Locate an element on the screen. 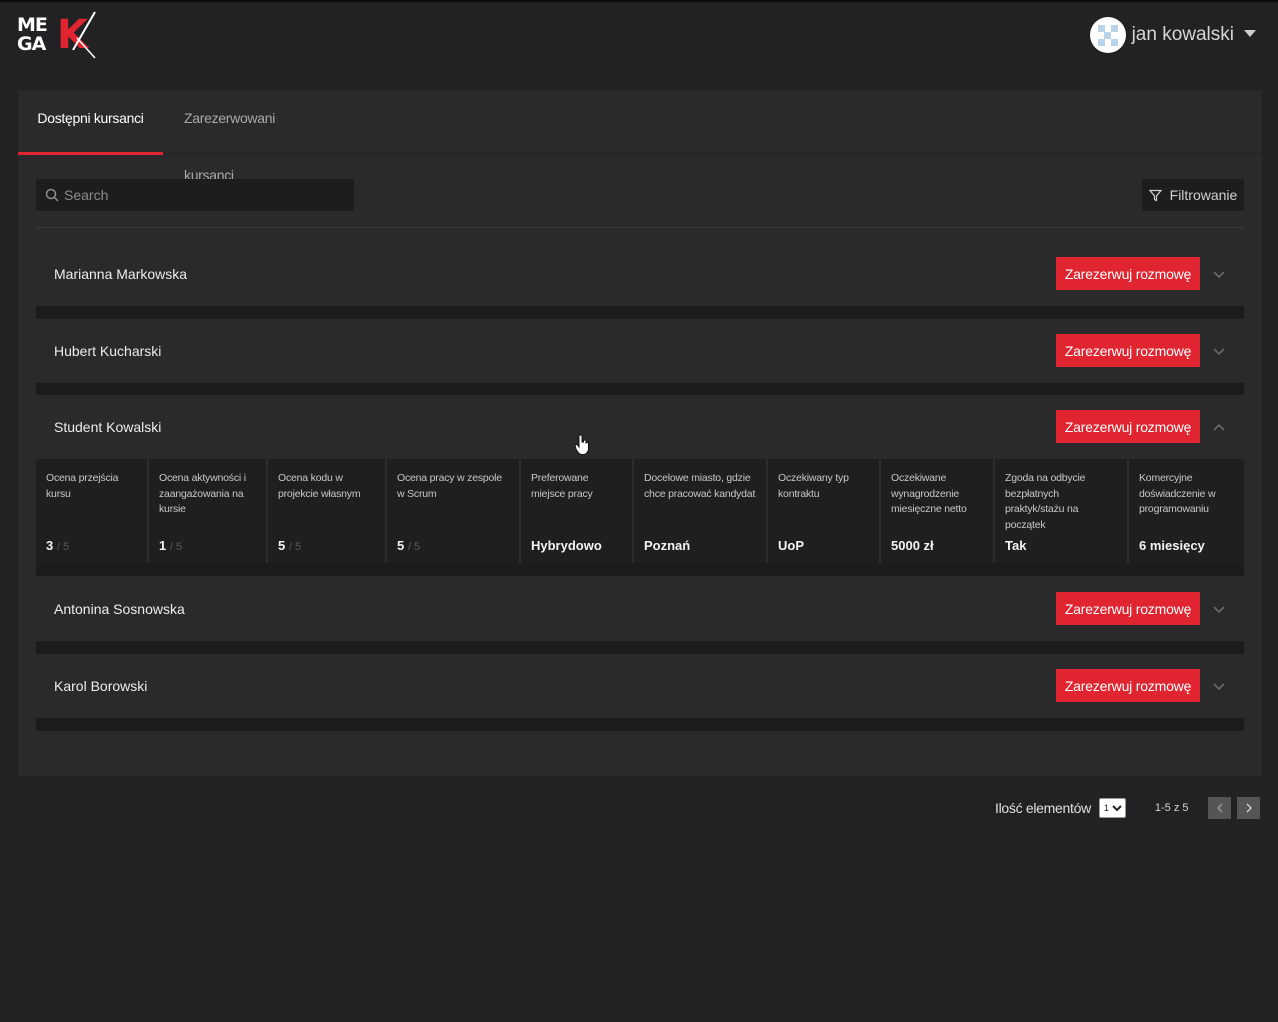  detail-label: Komercyjne doświadczenie w programowaniu is located at coordinates (1177, 493).